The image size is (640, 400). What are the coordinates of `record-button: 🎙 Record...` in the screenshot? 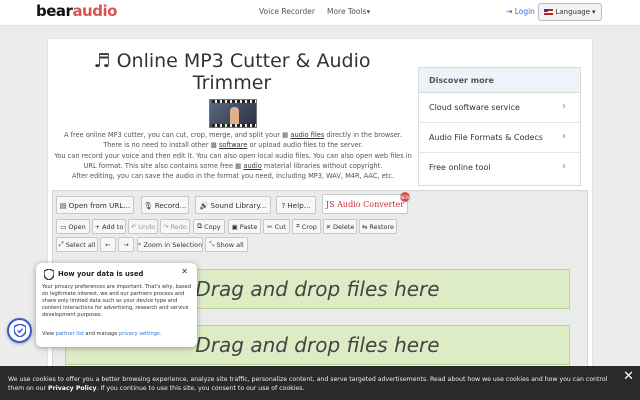 It's located at (165, 205).